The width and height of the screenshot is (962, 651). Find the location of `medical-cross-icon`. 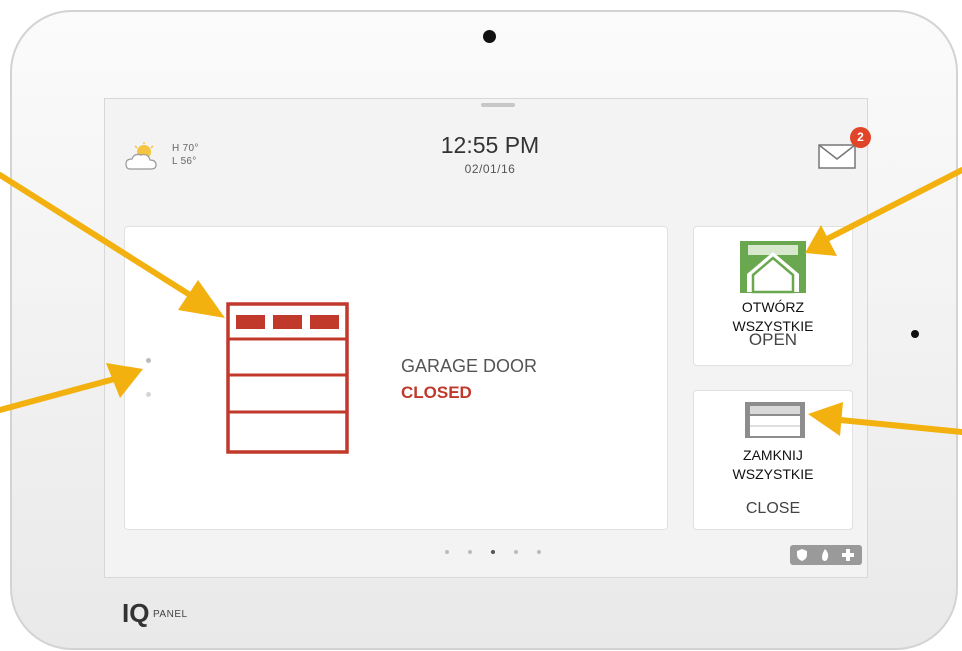

medical-cross-icon is located at coordinates (848, 555).